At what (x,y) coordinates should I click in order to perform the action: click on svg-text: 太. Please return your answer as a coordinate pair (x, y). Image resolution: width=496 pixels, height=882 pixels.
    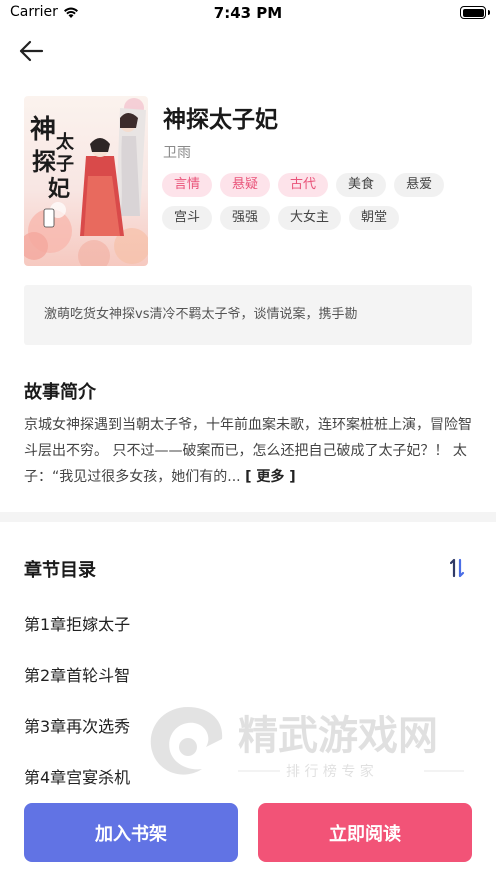
    Looking at the image, I should click on (65, 142).